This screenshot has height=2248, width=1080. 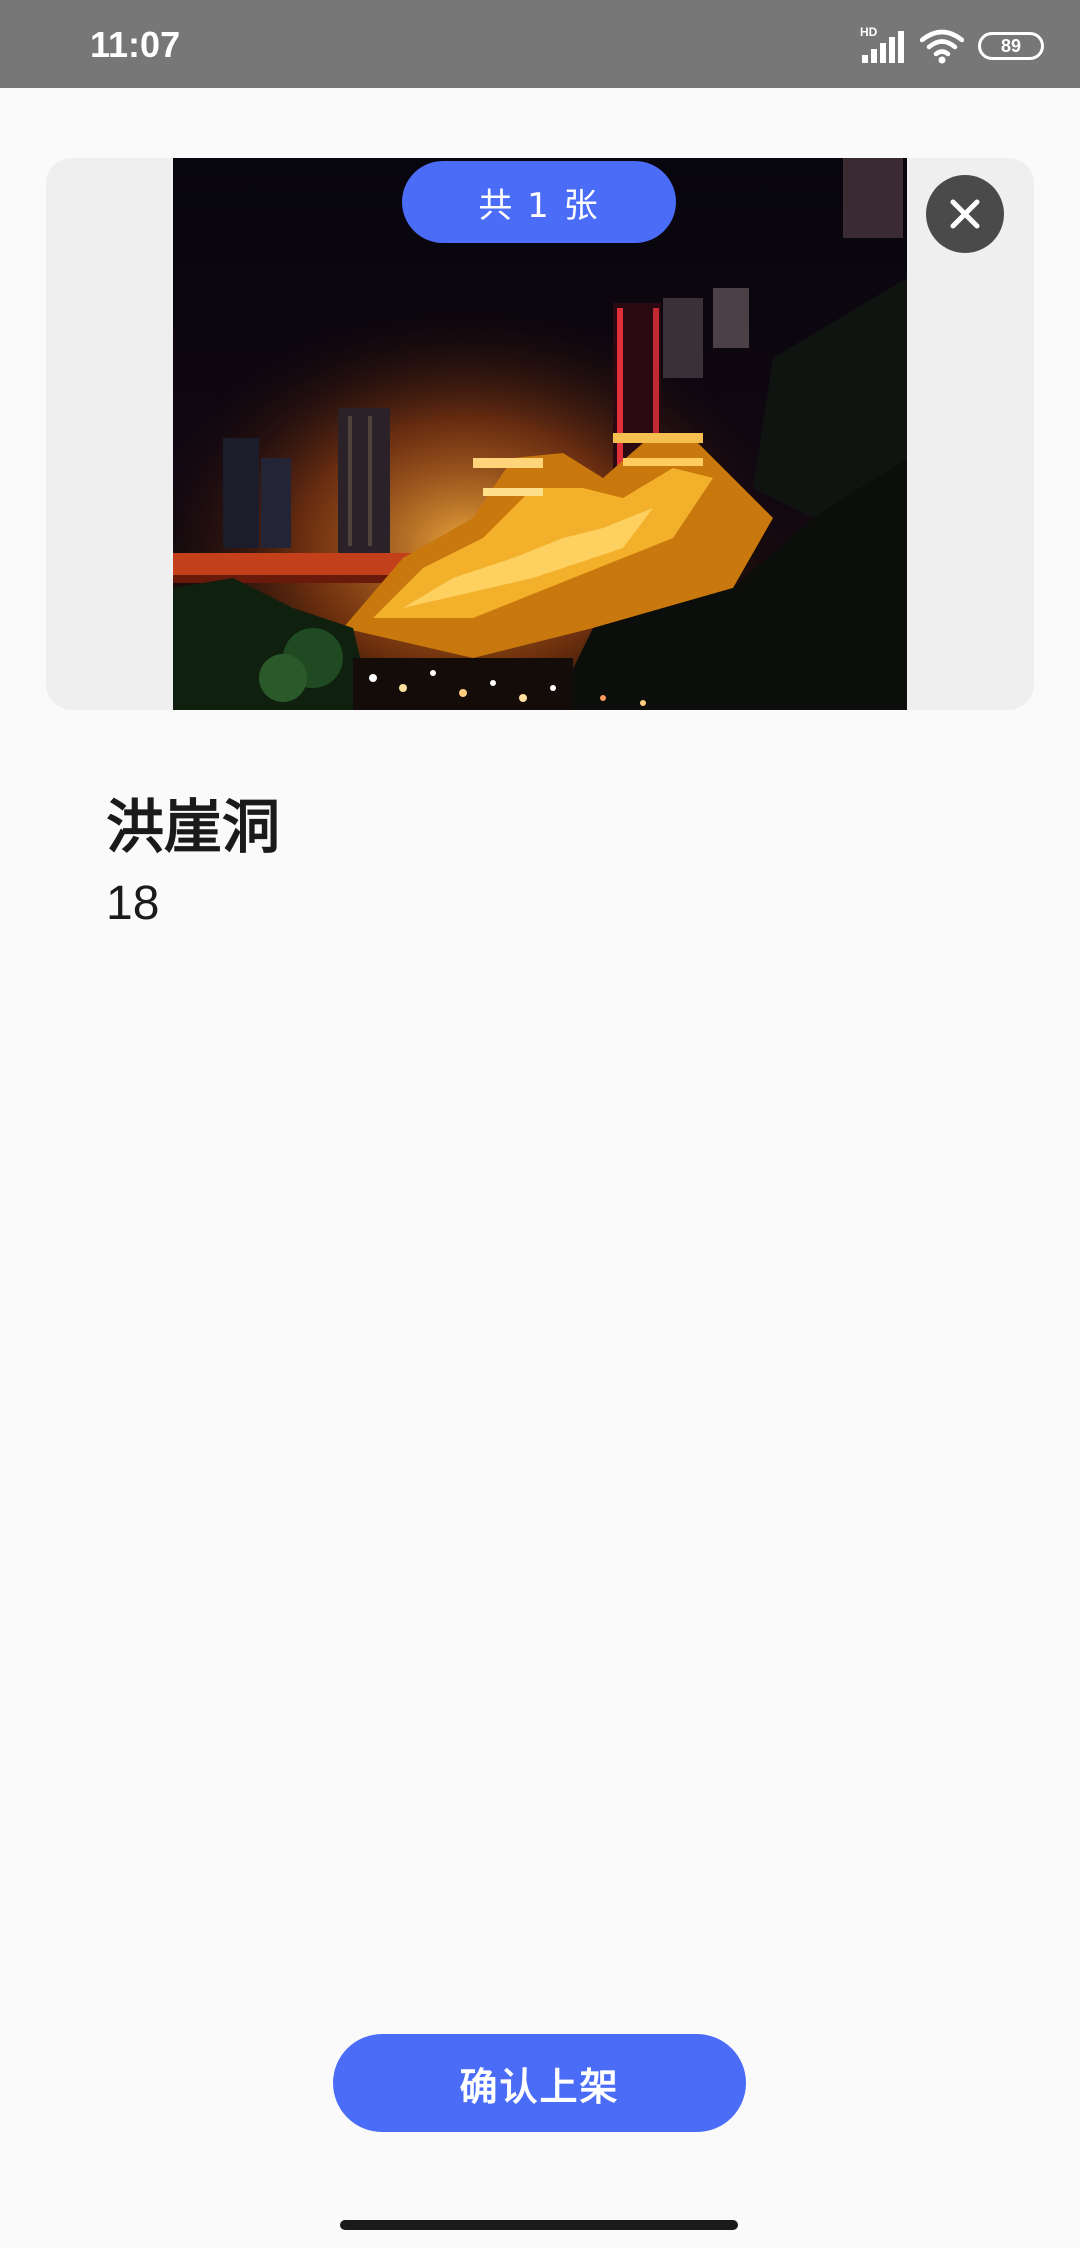 I want to click on signal-icon: HD, so click(x=883, y=45).